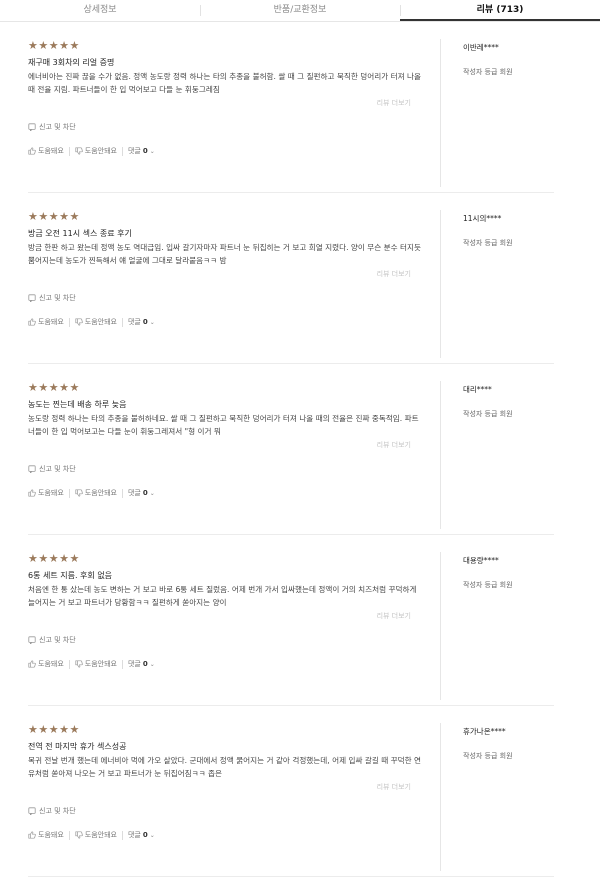 This screenshot has height=877, width=600. Describe the element at coordinates (477, 389) in the screenshot. I see `author-name: 대리****` at that location.